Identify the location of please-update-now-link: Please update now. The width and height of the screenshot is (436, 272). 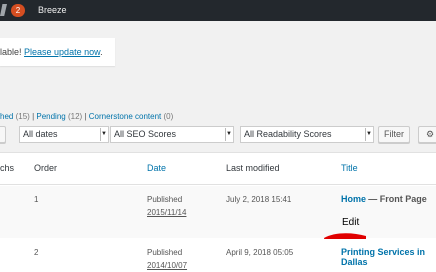
(62, 52).